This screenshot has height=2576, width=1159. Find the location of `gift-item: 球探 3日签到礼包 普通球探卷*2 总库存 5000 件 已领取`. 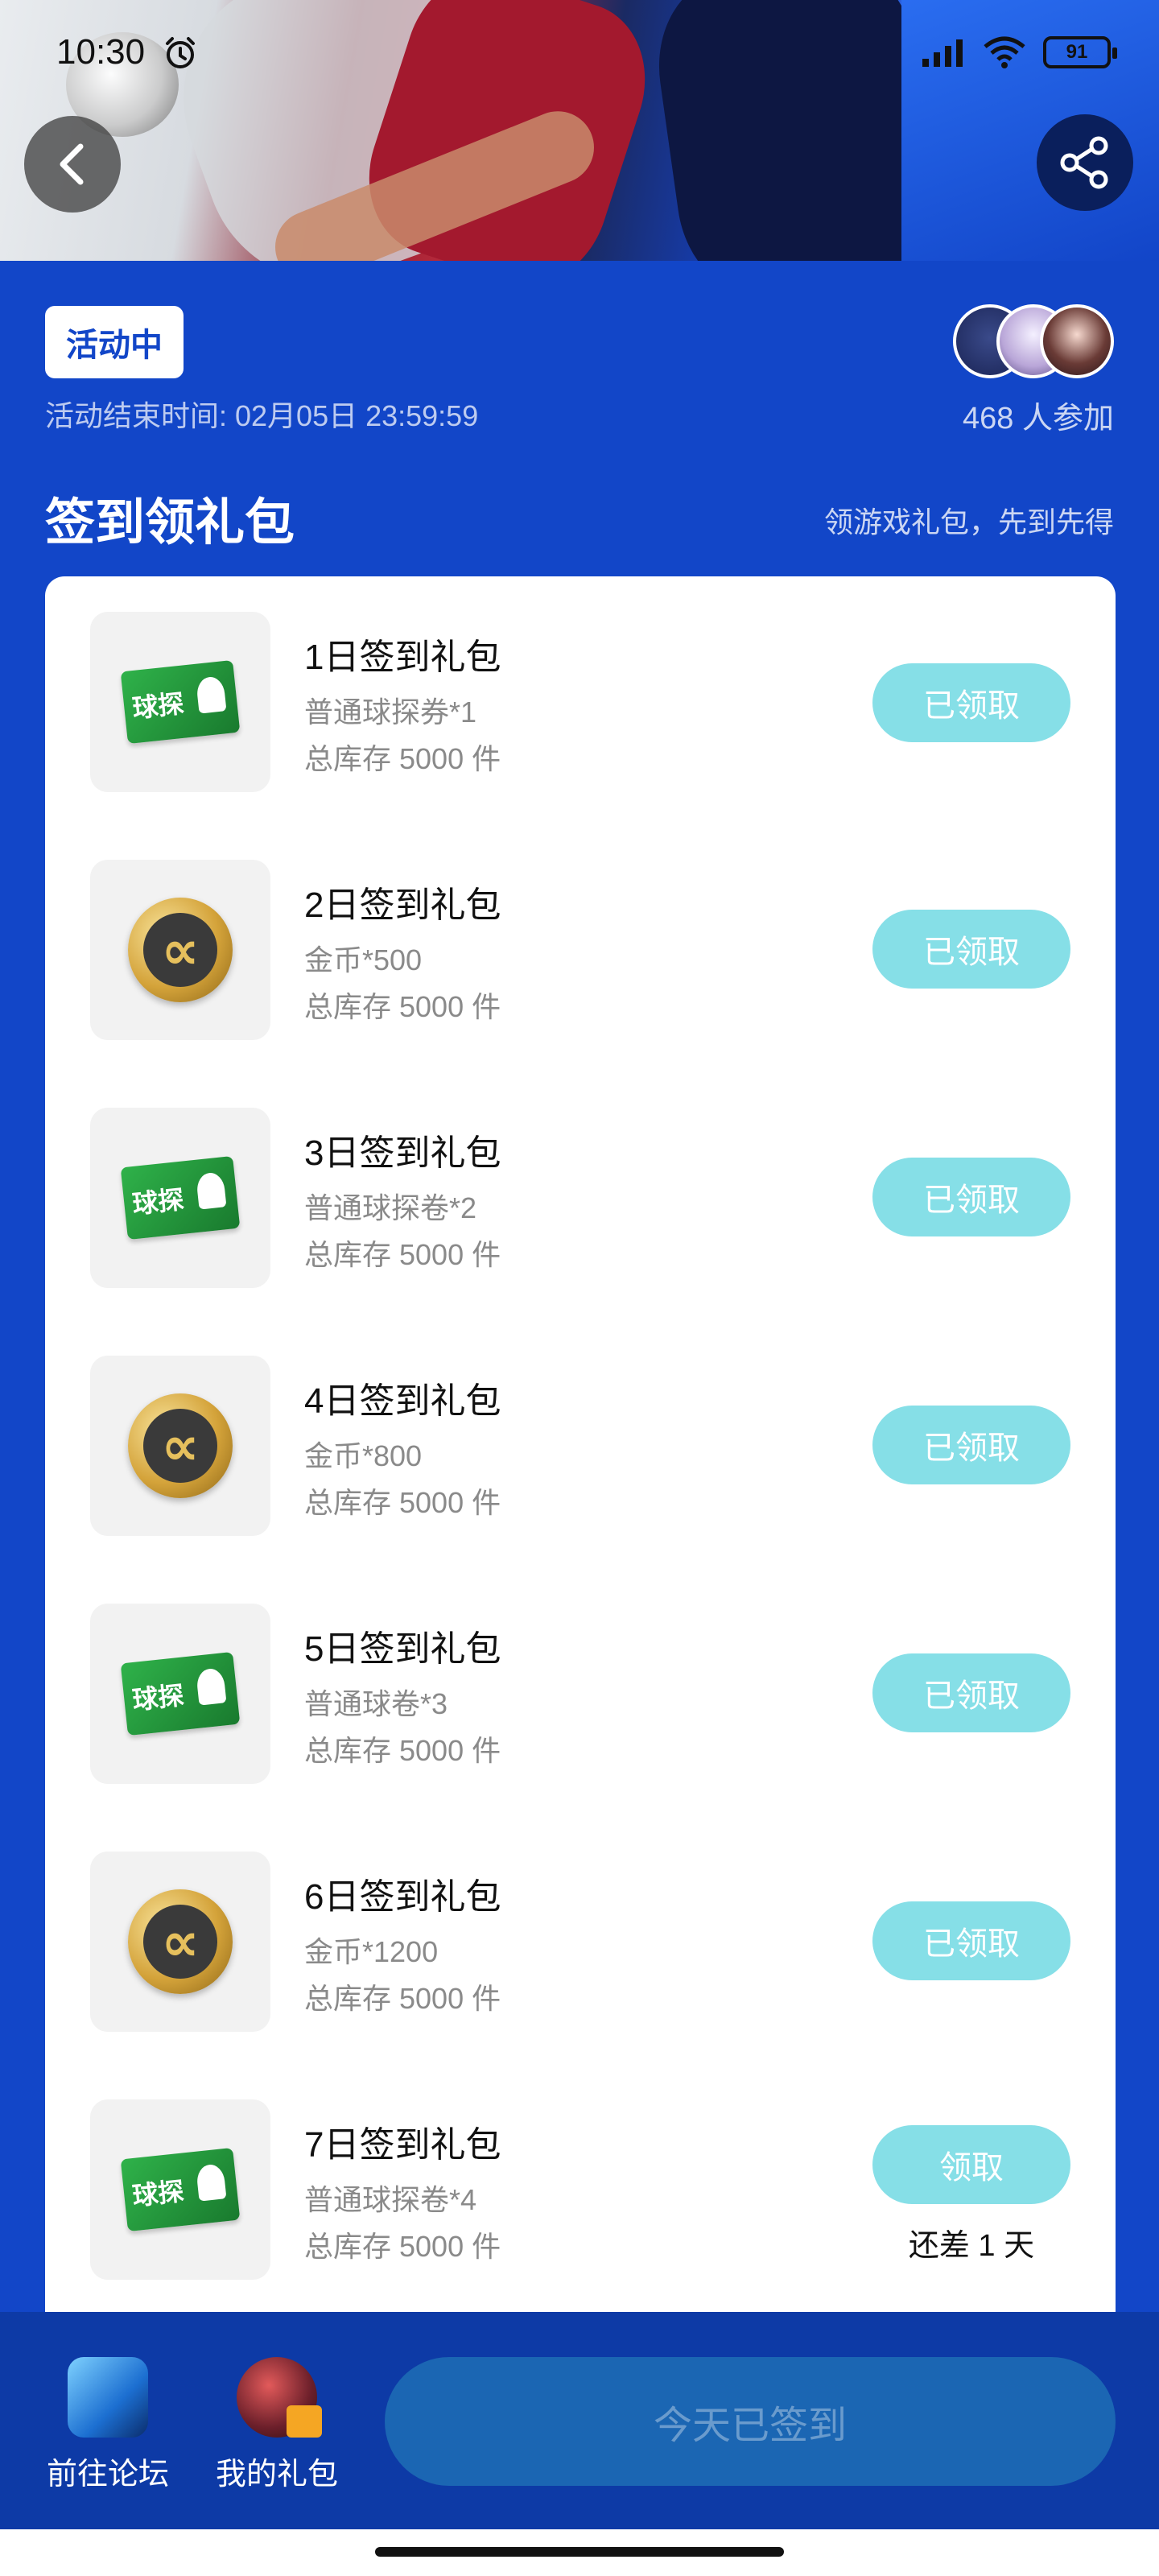

gift-item: 球探 3日签到礼包 普通球探卷*2 总库存 5000 件 已领取 is located at coordinates (580, 1200).